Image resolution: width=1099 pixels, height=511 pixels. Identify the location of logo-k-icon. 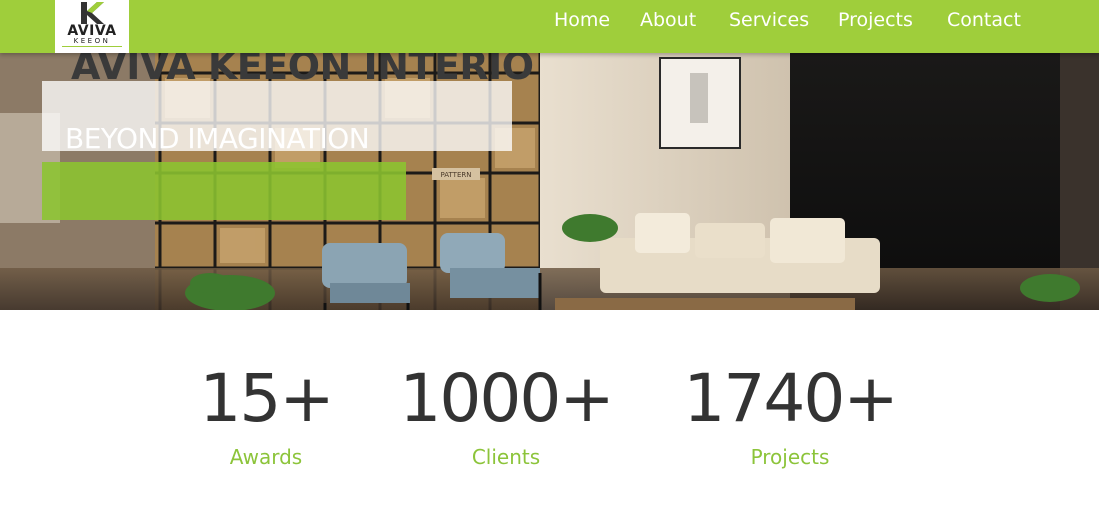
(92, 13).